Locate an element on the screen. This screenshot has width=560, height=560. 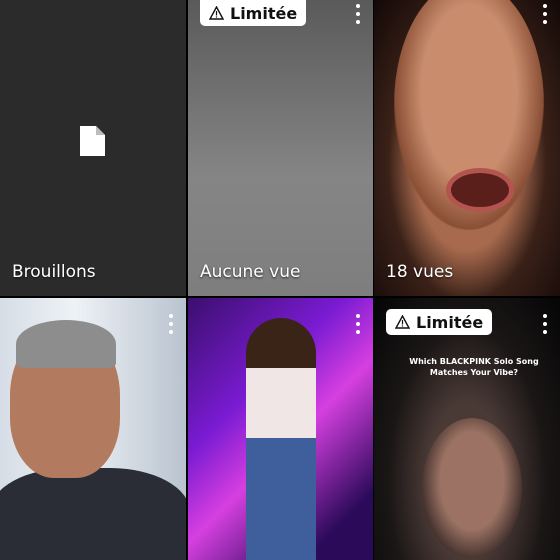
thumbnail-face is located at coordinates (472, 488).